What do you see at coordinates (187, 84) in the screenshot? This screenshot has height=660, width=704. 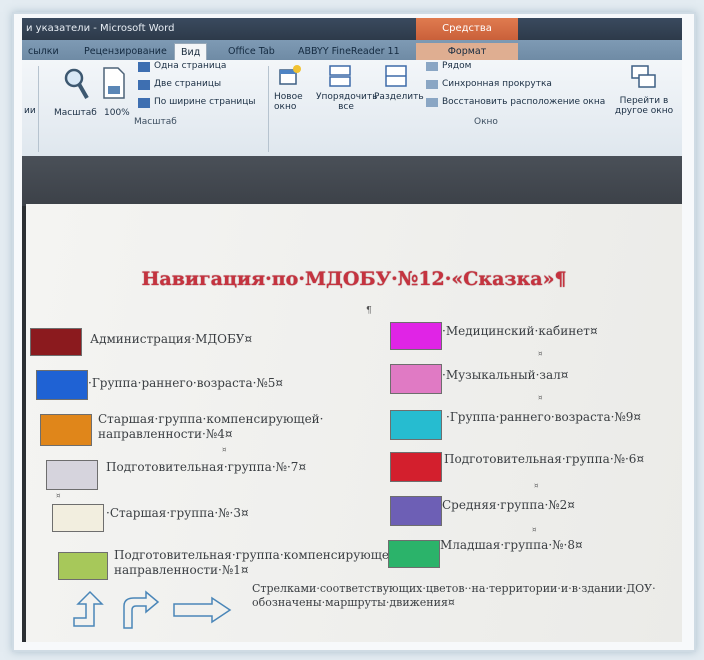 I see `two-pages-button: Две страницы` at bounding box center [187, 84].